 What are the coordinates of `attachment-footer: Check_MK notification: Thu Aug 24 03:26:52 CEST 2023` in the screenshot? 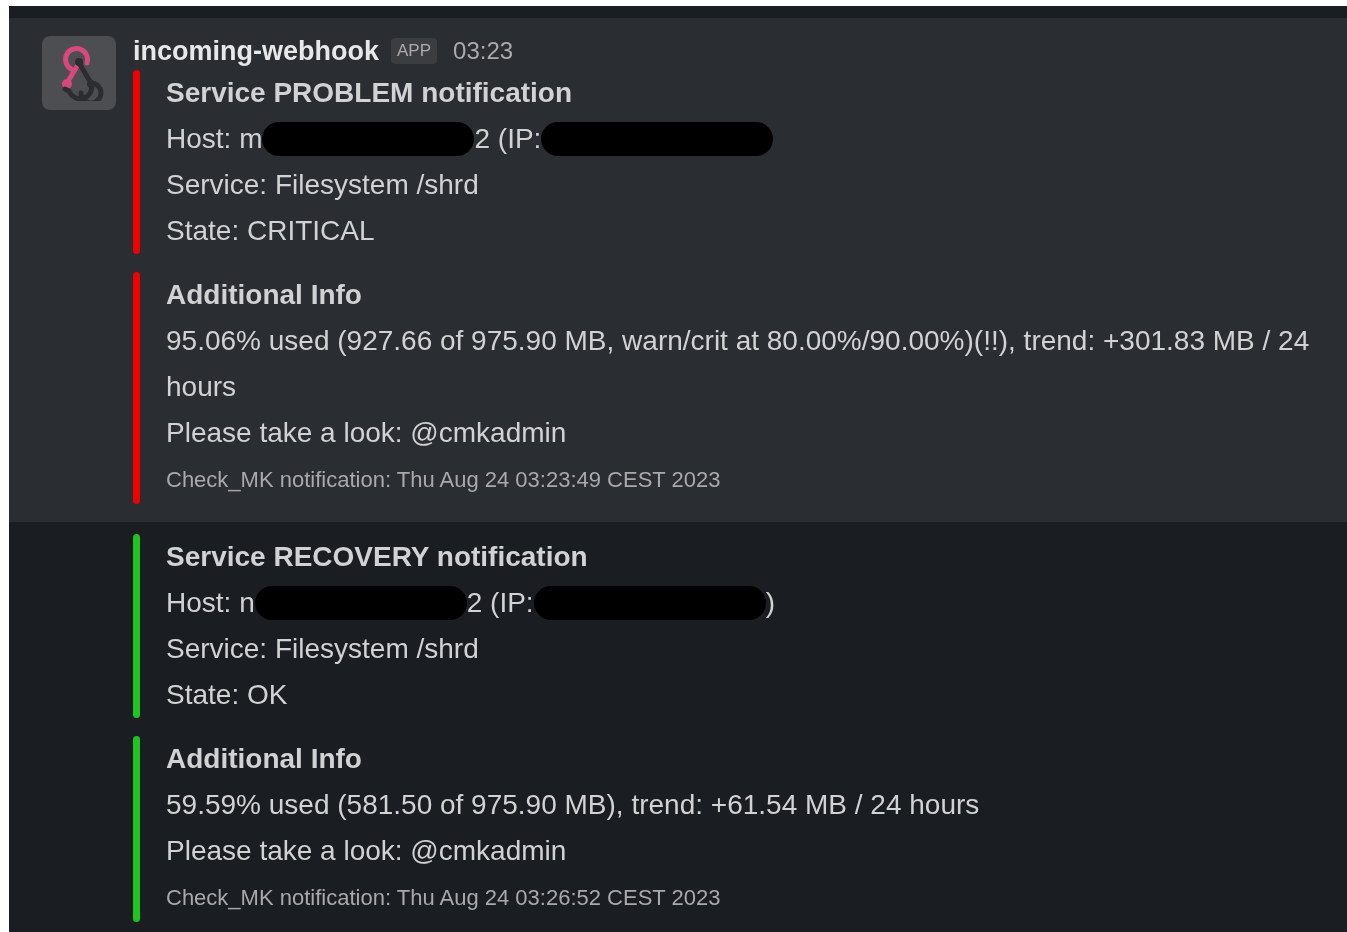 It's located at (573, 898).